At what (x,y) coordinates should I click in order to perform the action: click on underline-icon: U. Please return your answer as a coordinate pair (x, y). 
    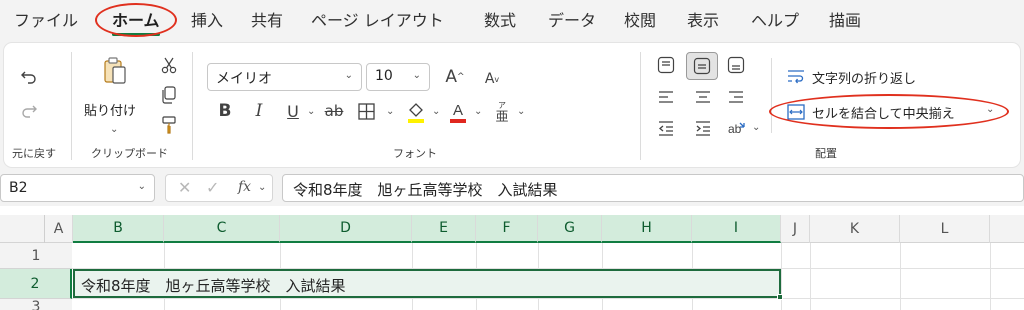
    Looking at the image, I should click on (293, 111).